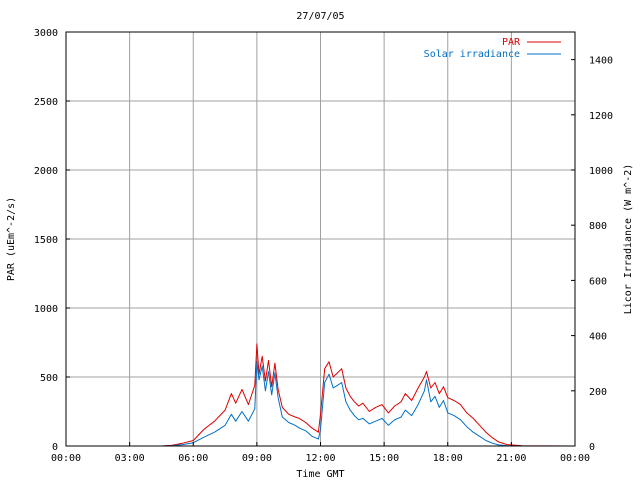 The width and height of the screenshot is (640, 480). What do you see at coordinates (46, 102) in the screenshot?
I see `y-tick-label-left: 2500` at bounding box center [46, 102].